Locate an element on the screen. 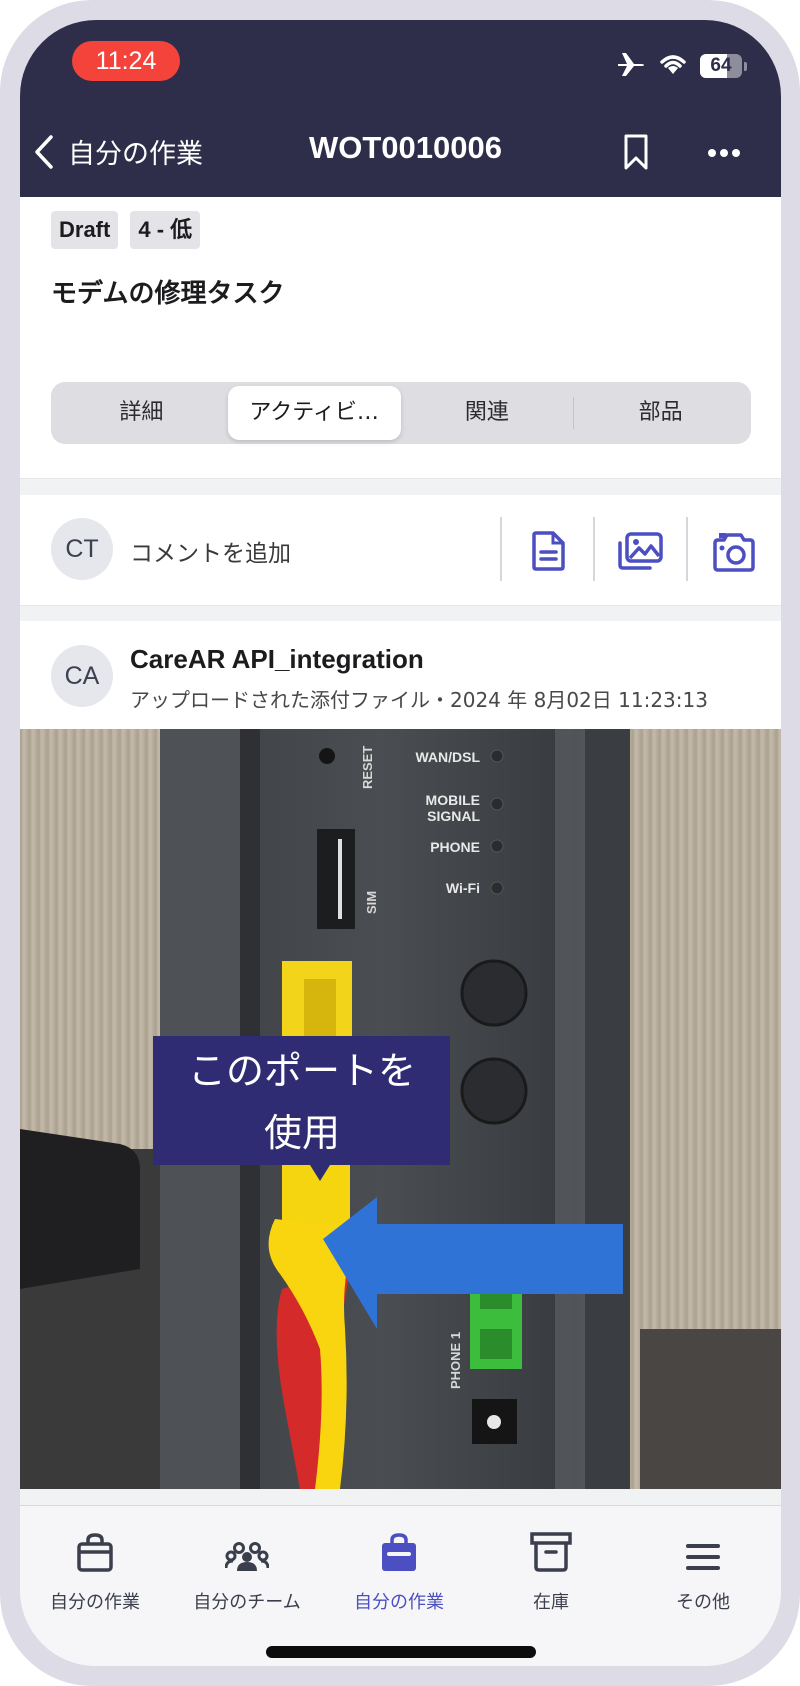 This screenshot has width=800, height=1686. page-title: WOT0010006 is located at coordinates (405, 147).